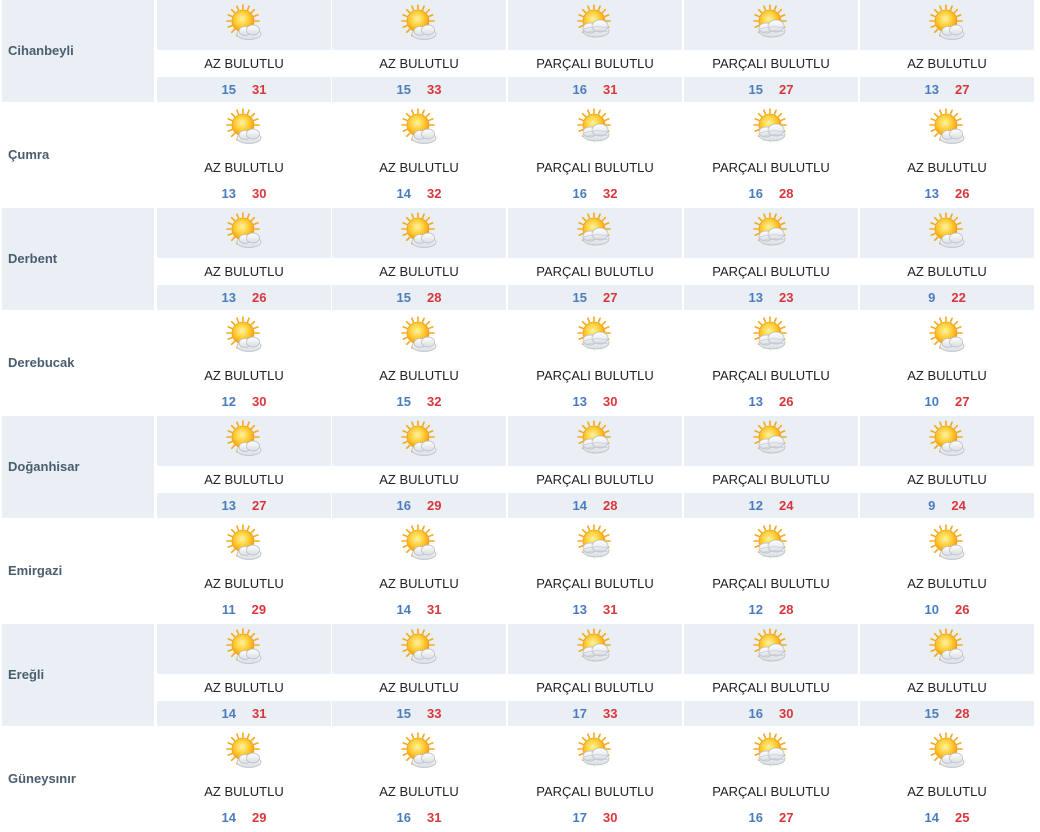  Describe the element at coordinates (419, 713) in the screenshot. I see `temperature-range: 15 33` at that location.